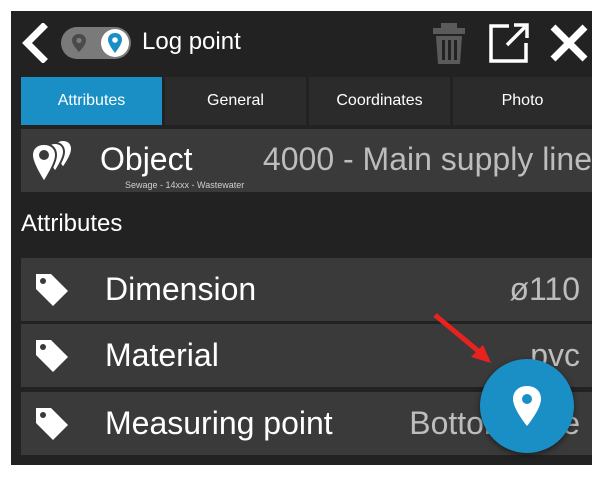 This screenshot has width=592, height=478. What do you see at coordinates (544, 289) in the screenshot?
I see `attribute-value: ø110` at bounding box center [544, 289].